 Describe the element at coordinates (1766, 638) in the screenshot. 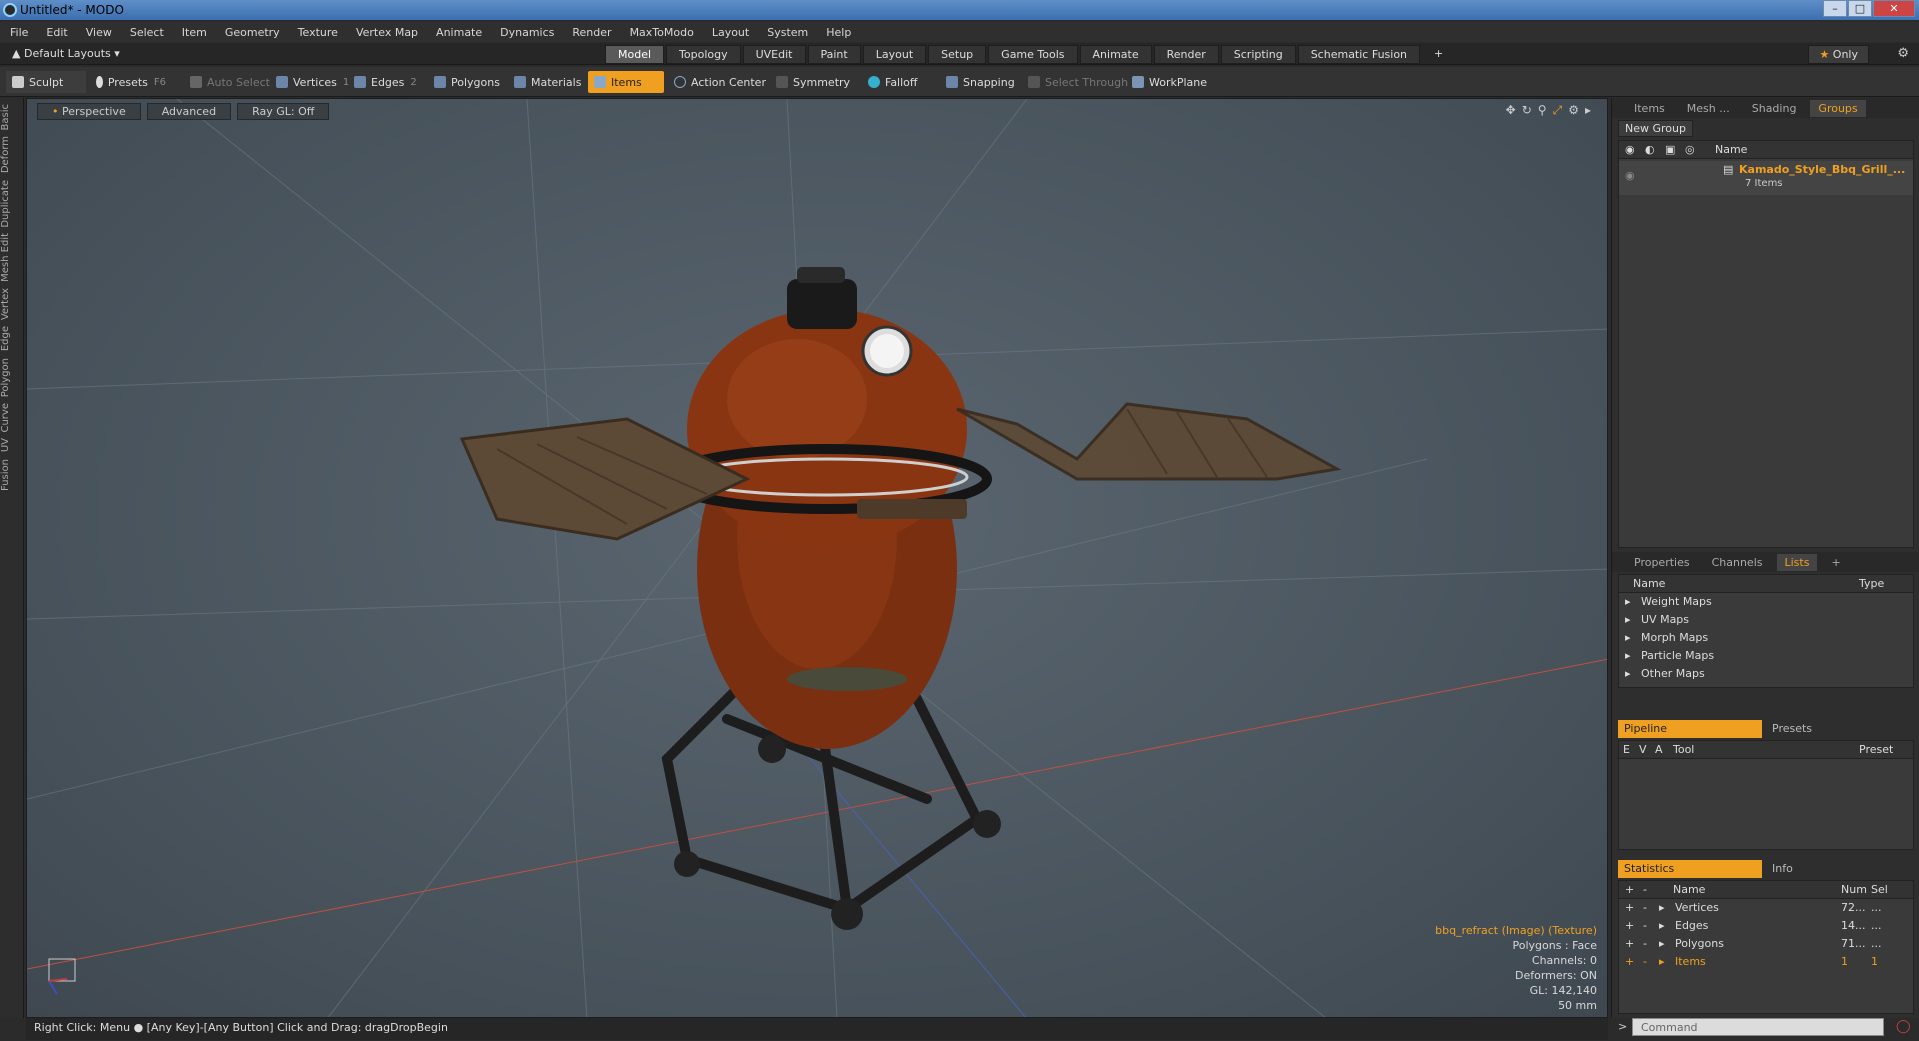

I see `list-item: ▸ Morph Maps` at that location.